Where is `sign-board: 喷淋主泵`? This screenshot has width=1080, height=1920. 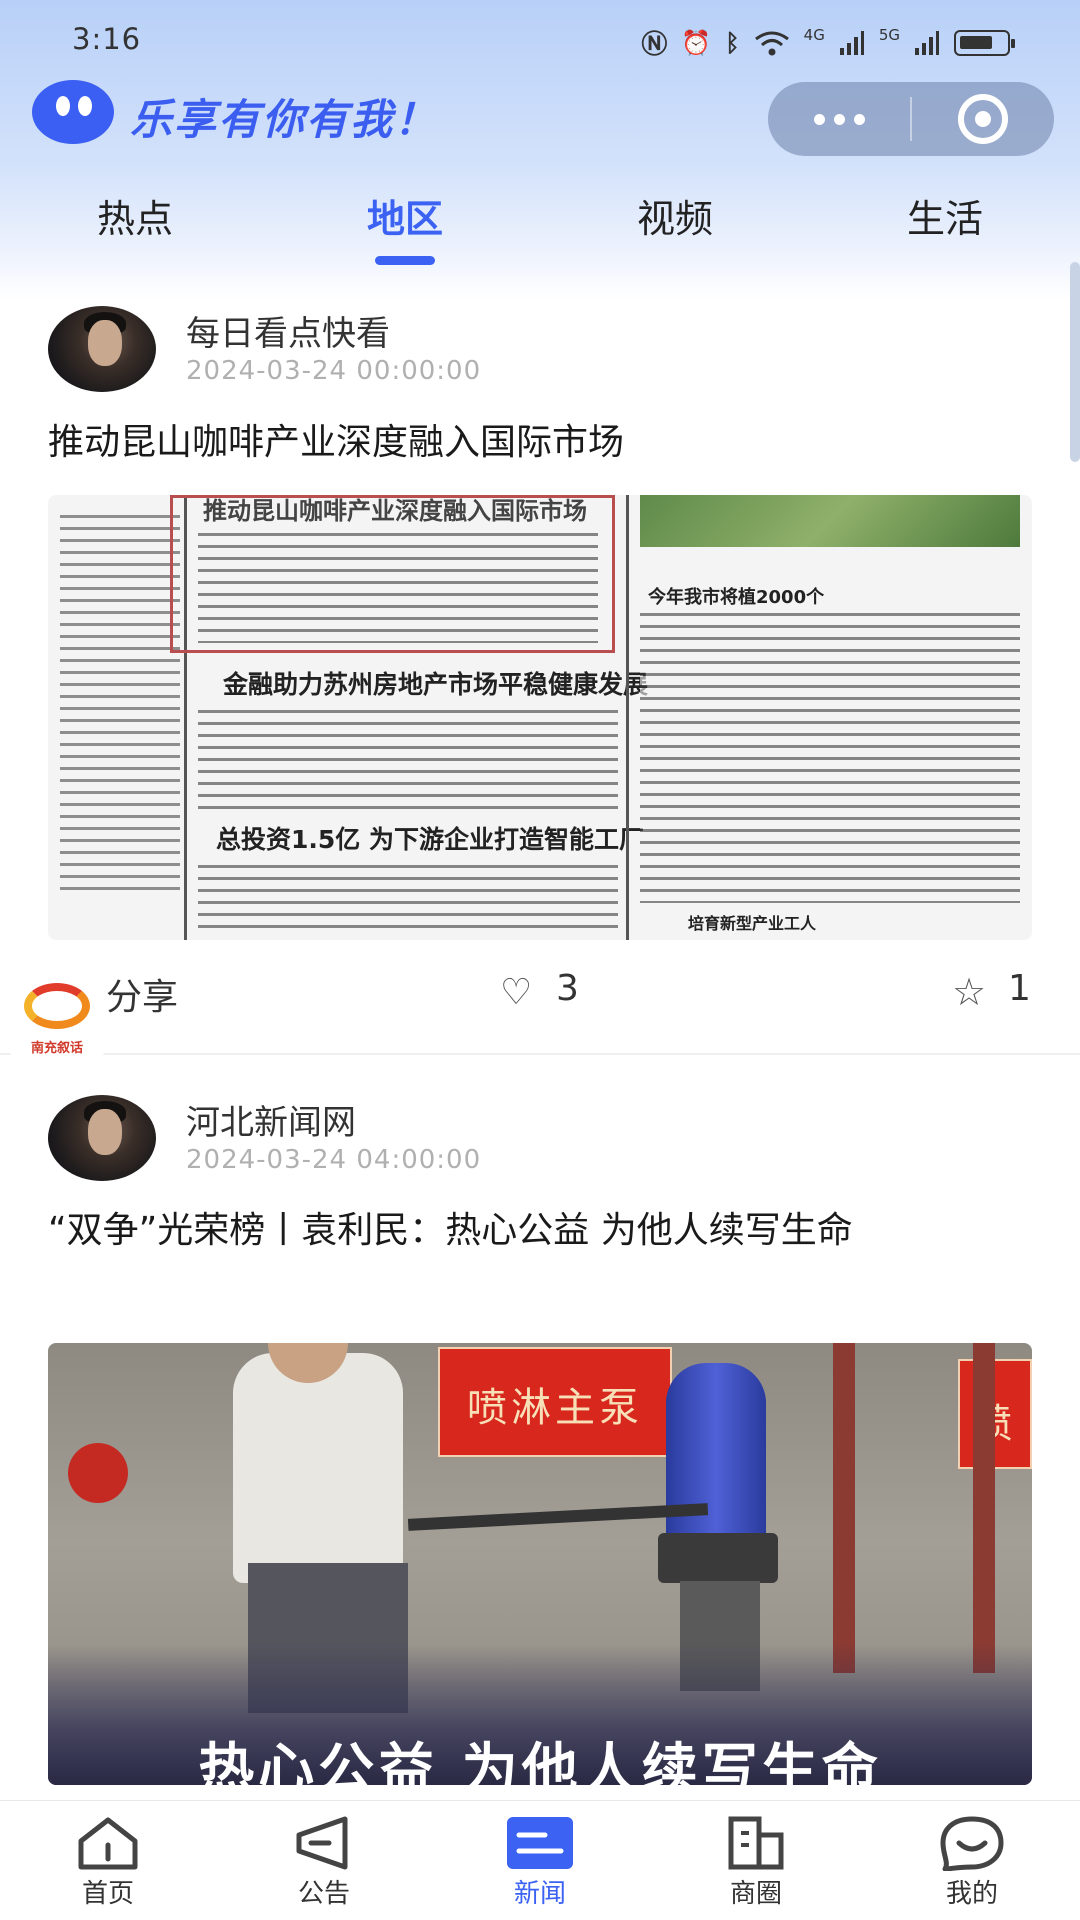 sign-board: 喷淋主泵 is located at coordinates (555, 1402).